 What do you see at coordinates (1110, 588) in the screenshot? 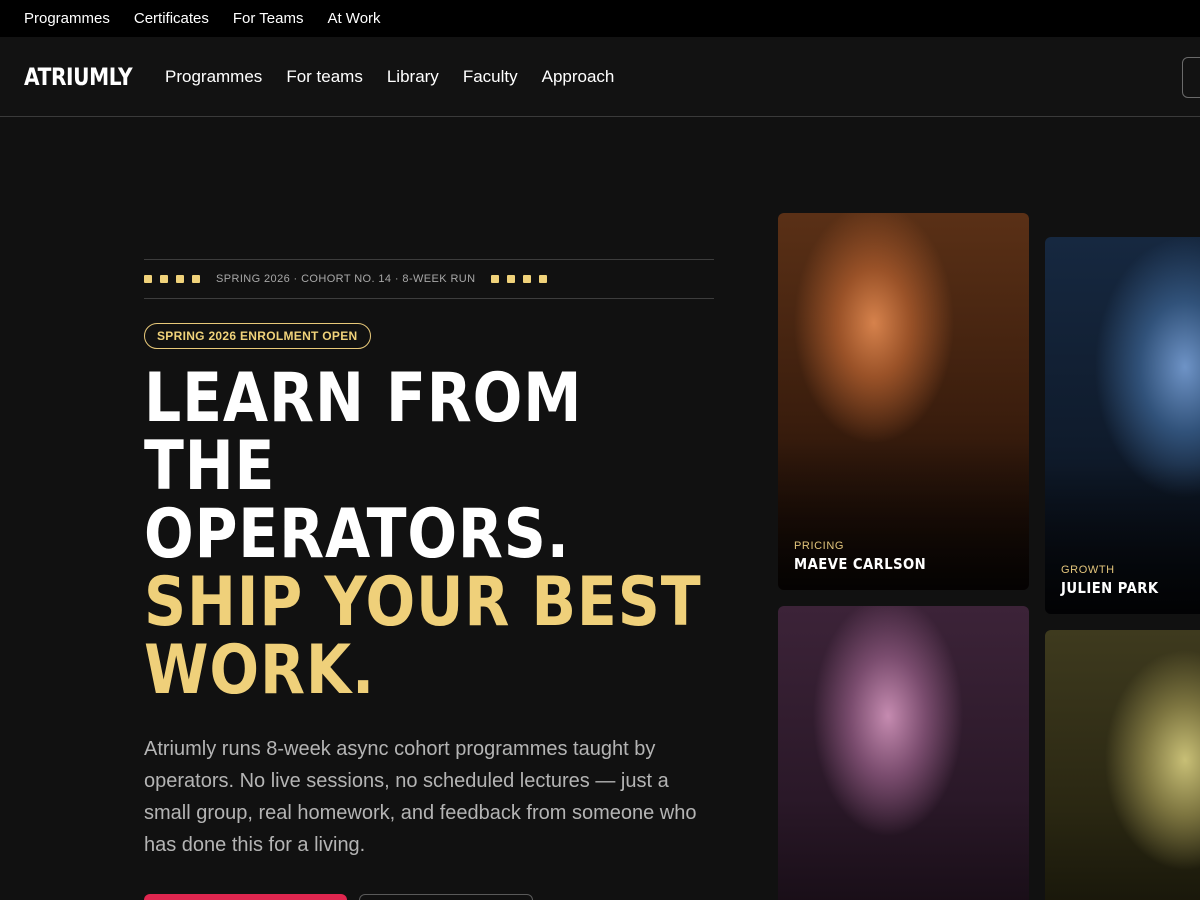
I see `faculty-name: JULIEN PARK` at bounding box center [1110, 588].